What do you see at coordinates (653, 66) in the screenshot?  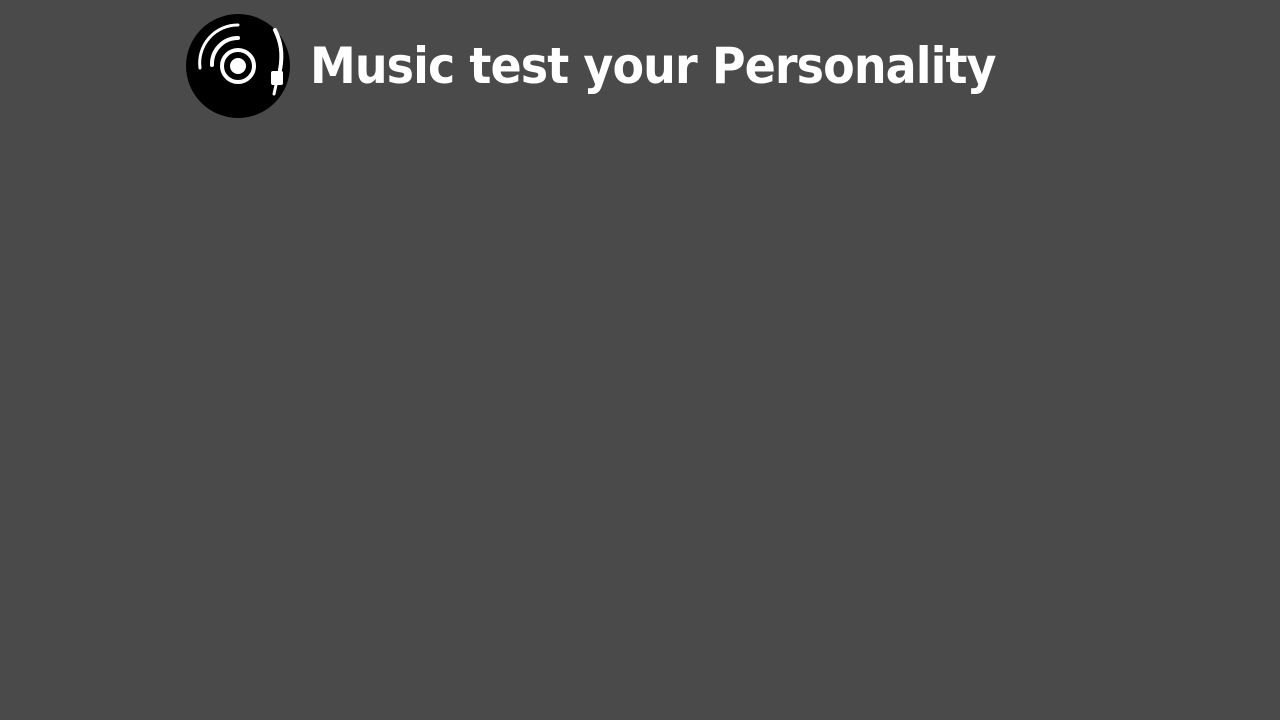 I see `page-title: Music test your Personality` at bounding box center [653, 66].